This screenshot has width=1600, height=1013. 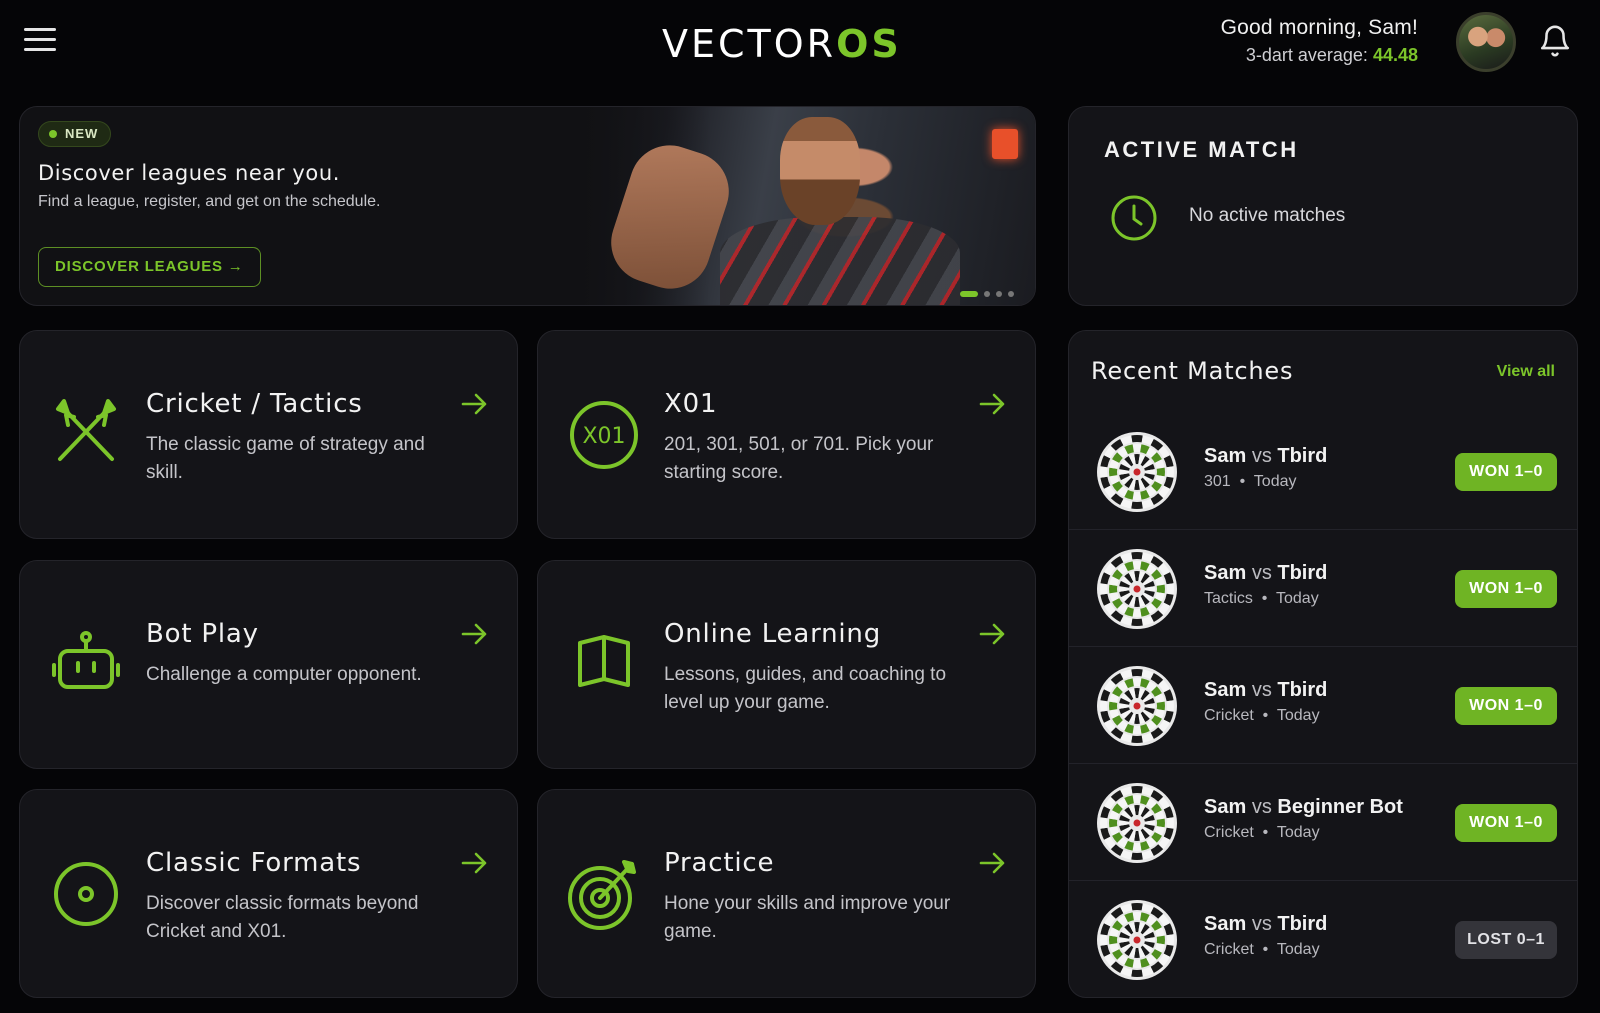 I want to click on robot-icon, so click(x=86, y=660).